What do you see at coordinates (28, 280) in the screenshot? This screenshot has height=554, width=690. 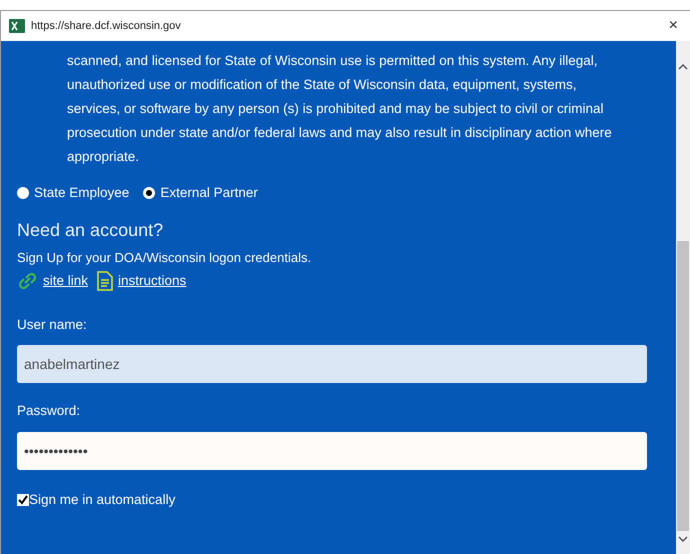 I see `link-icon` at bounding box center [28, 280].